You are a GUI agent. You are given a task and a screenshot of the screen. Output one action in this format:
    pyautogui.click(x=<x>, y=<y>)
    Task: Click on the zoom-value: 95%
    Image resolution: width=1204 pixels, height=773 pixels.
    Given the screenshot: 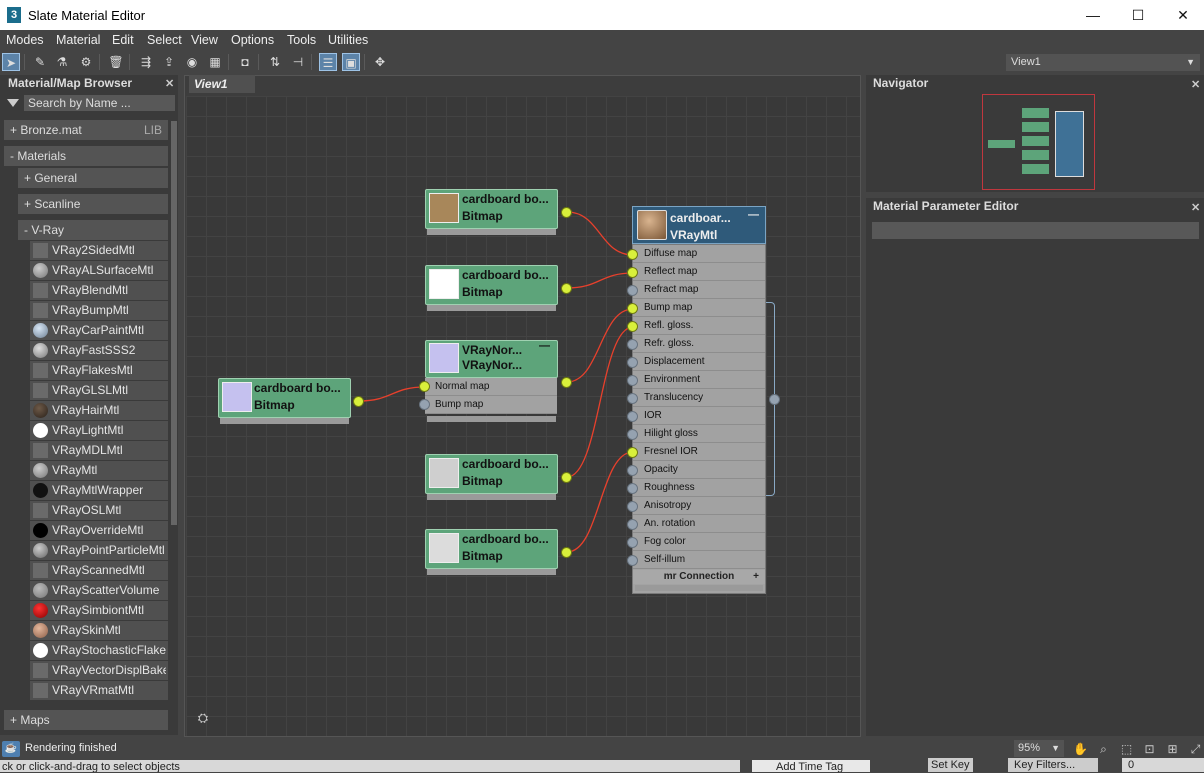 What is the action you would take?
    pyautogui.click(x=1029, y=748)
    